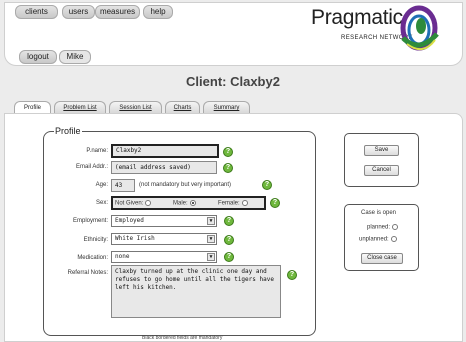  I want to click on actions-box, so click(381, 160).